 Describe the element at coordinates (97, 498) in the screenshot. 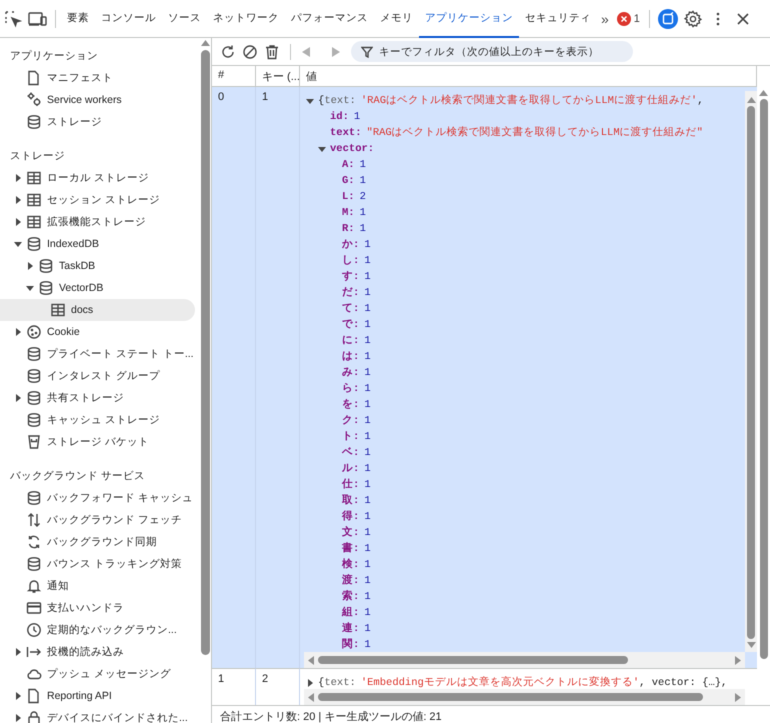

I see `sidebar-item: バックフォワード キャッシュ` at that location.